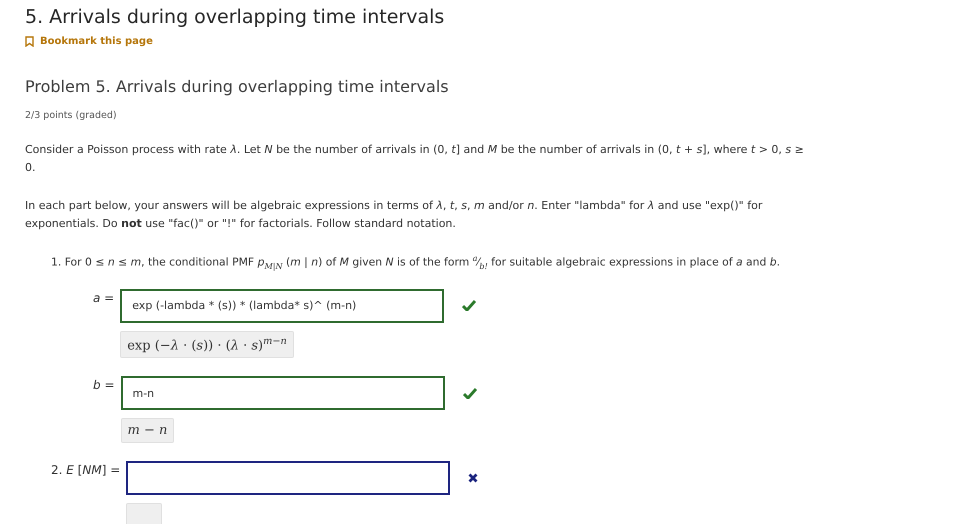 This screenshot has width=971, height=524. I want to click on answer-field: exp (-lambda * (s)) * (lambda* s)^ (m-n), so click(282, 305).